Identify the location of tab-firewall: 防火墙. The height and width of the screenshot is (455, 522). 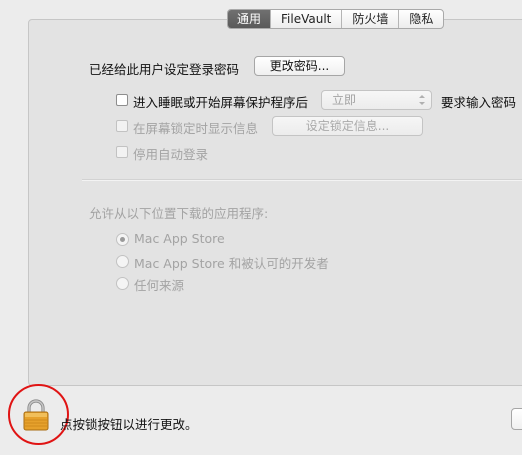
(369, 19).